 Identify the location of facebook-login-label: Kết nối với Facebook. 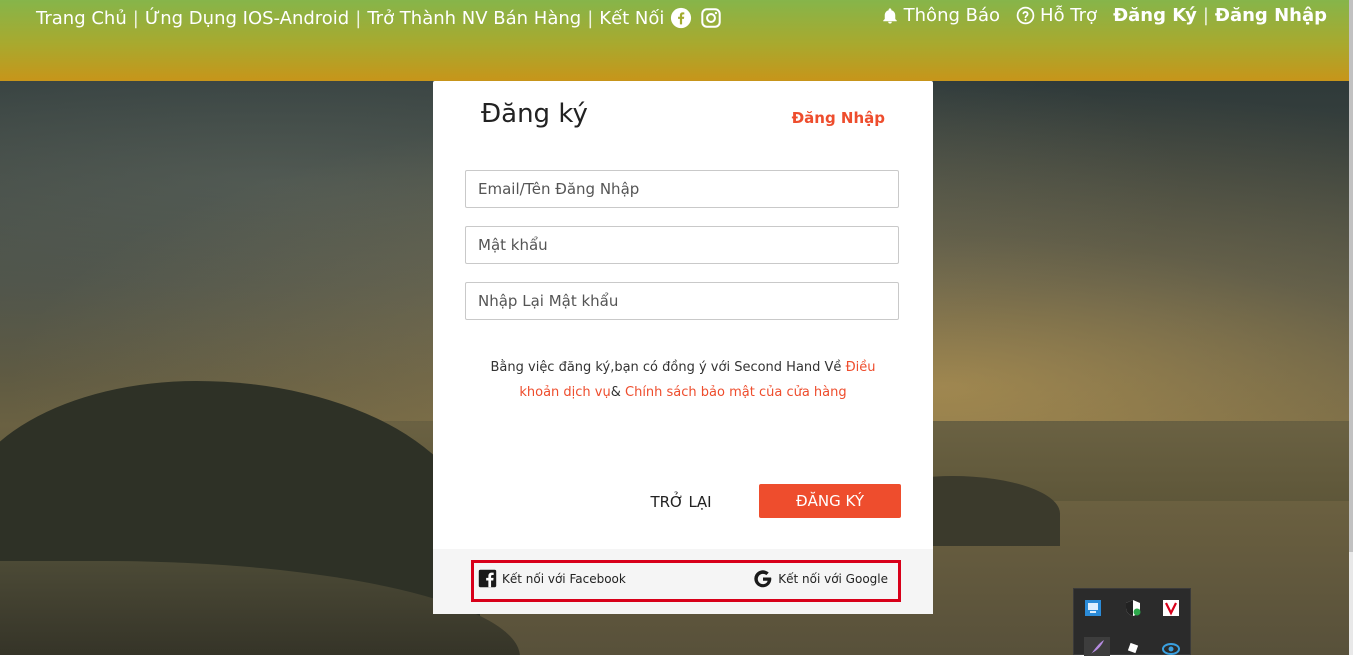
(564, 578).